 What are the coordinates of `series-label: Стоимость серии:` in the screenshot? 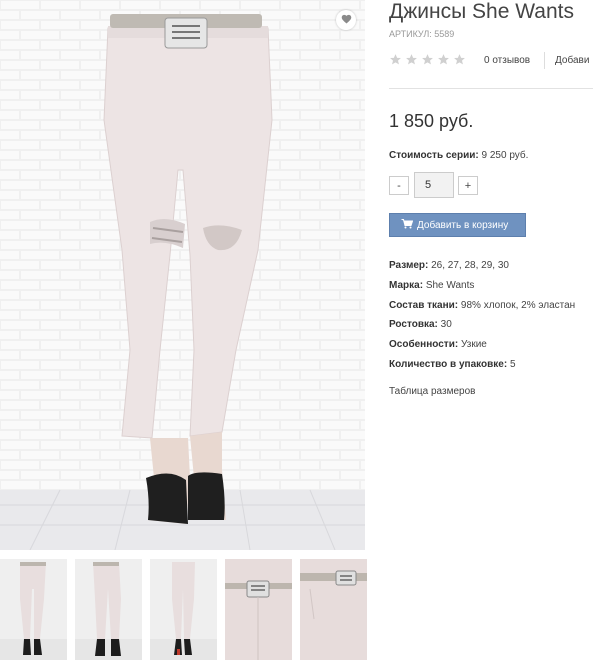 It's located at (434, 155).